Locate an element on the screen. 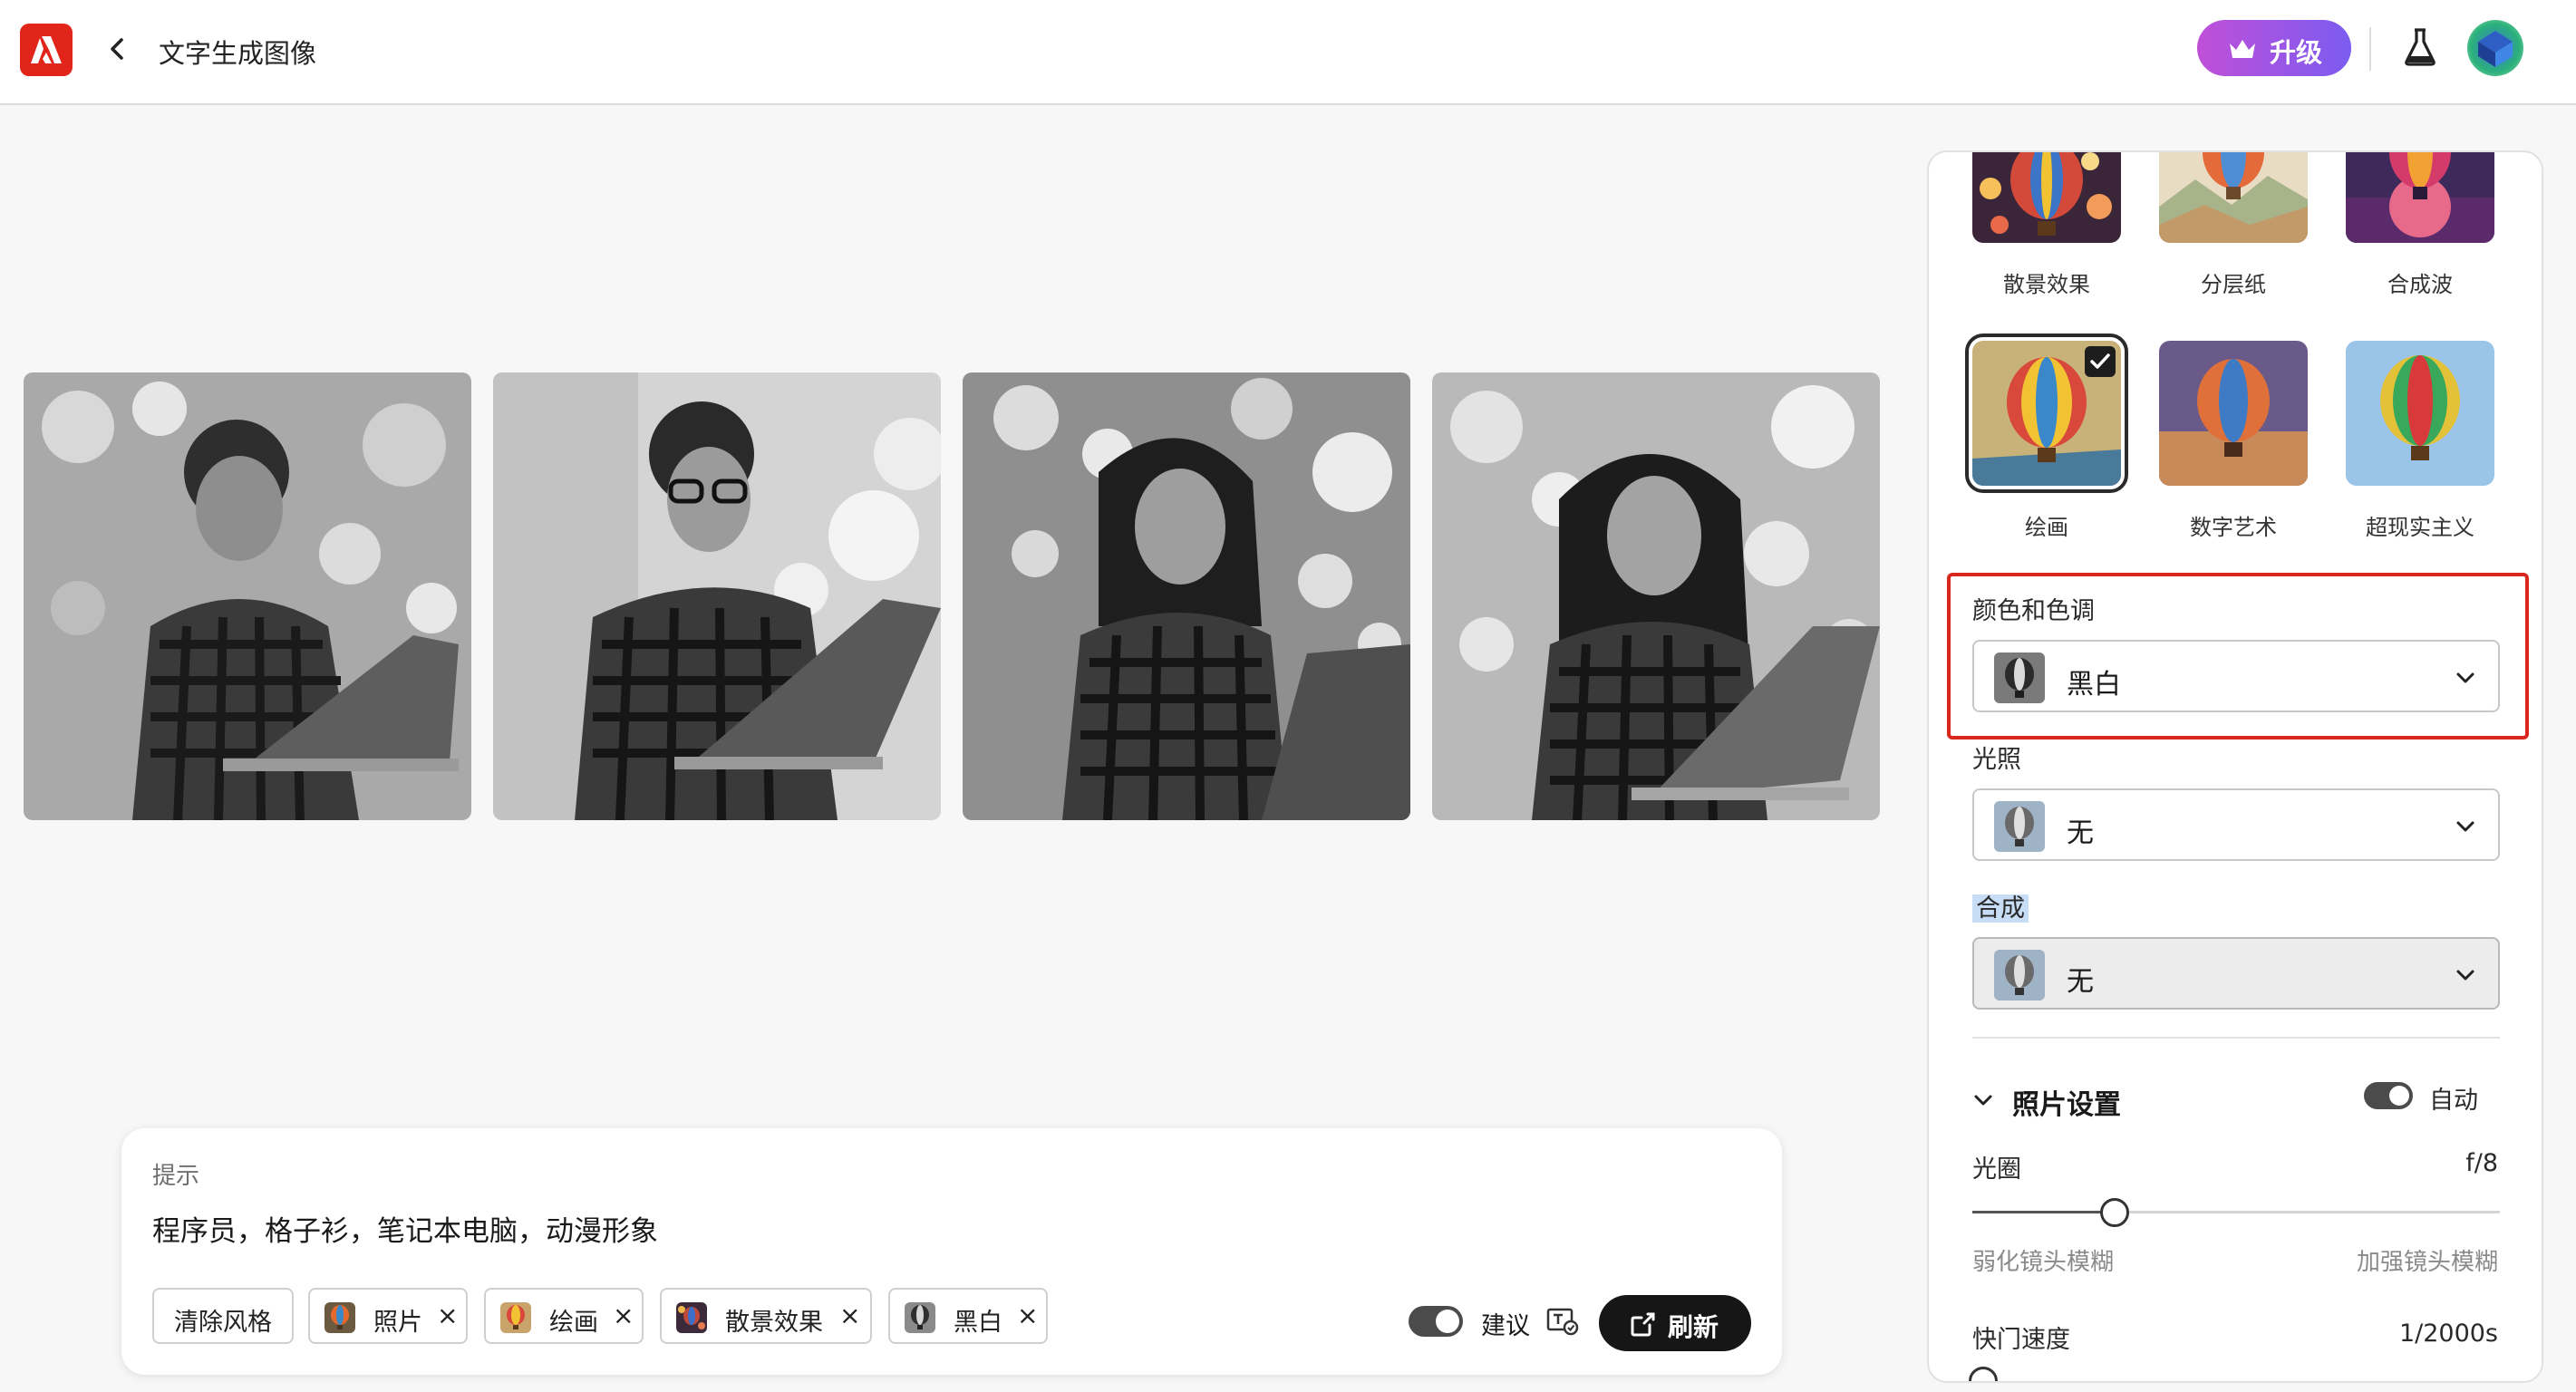 This screenshot has height=1392, width=2576. effect-label: 散景效果 is located at coordinates (2046, 284).